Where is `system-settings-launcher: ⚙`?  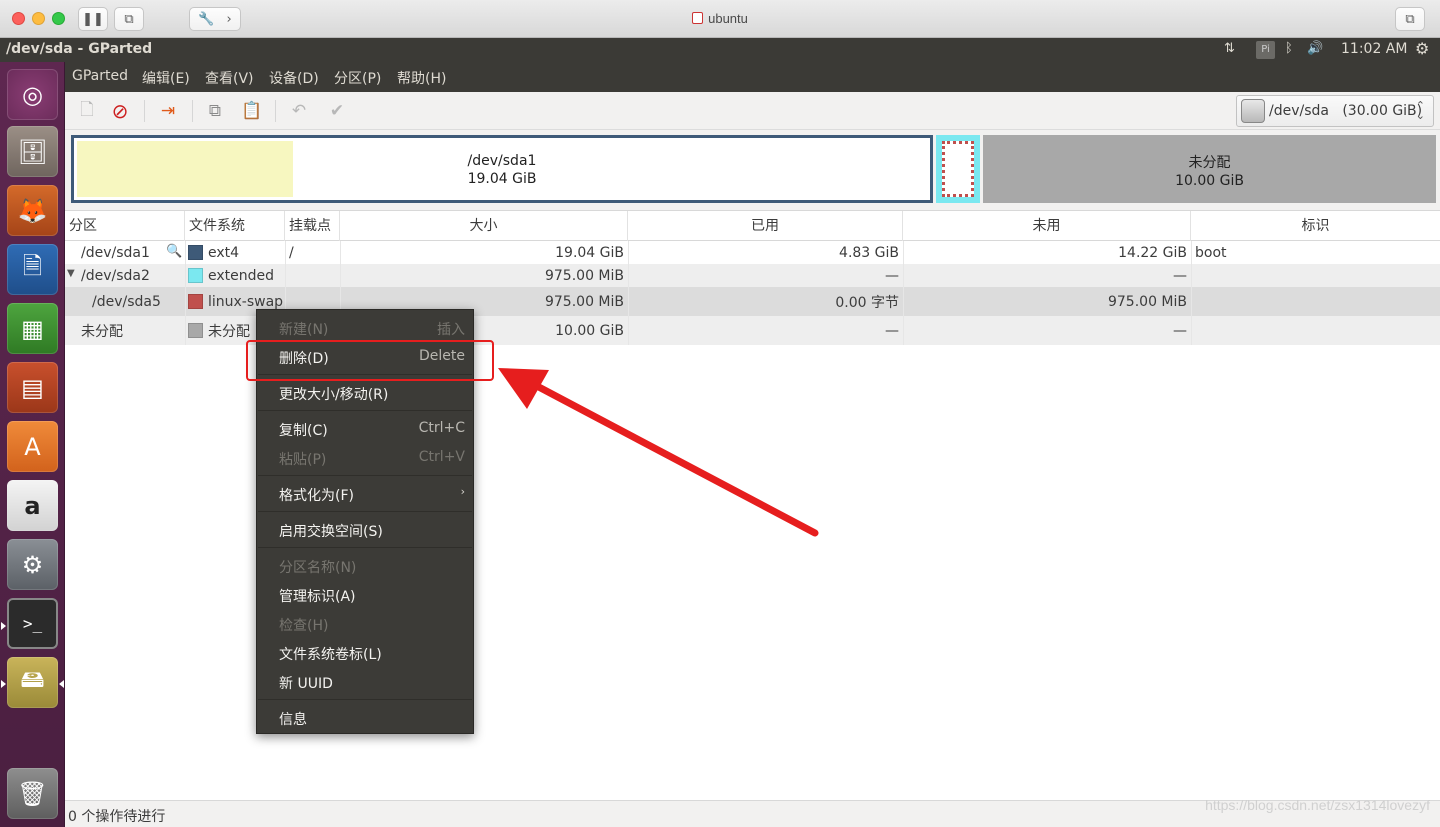 system-settings-launcher: ⚙ is located at coordinates (32, 564).